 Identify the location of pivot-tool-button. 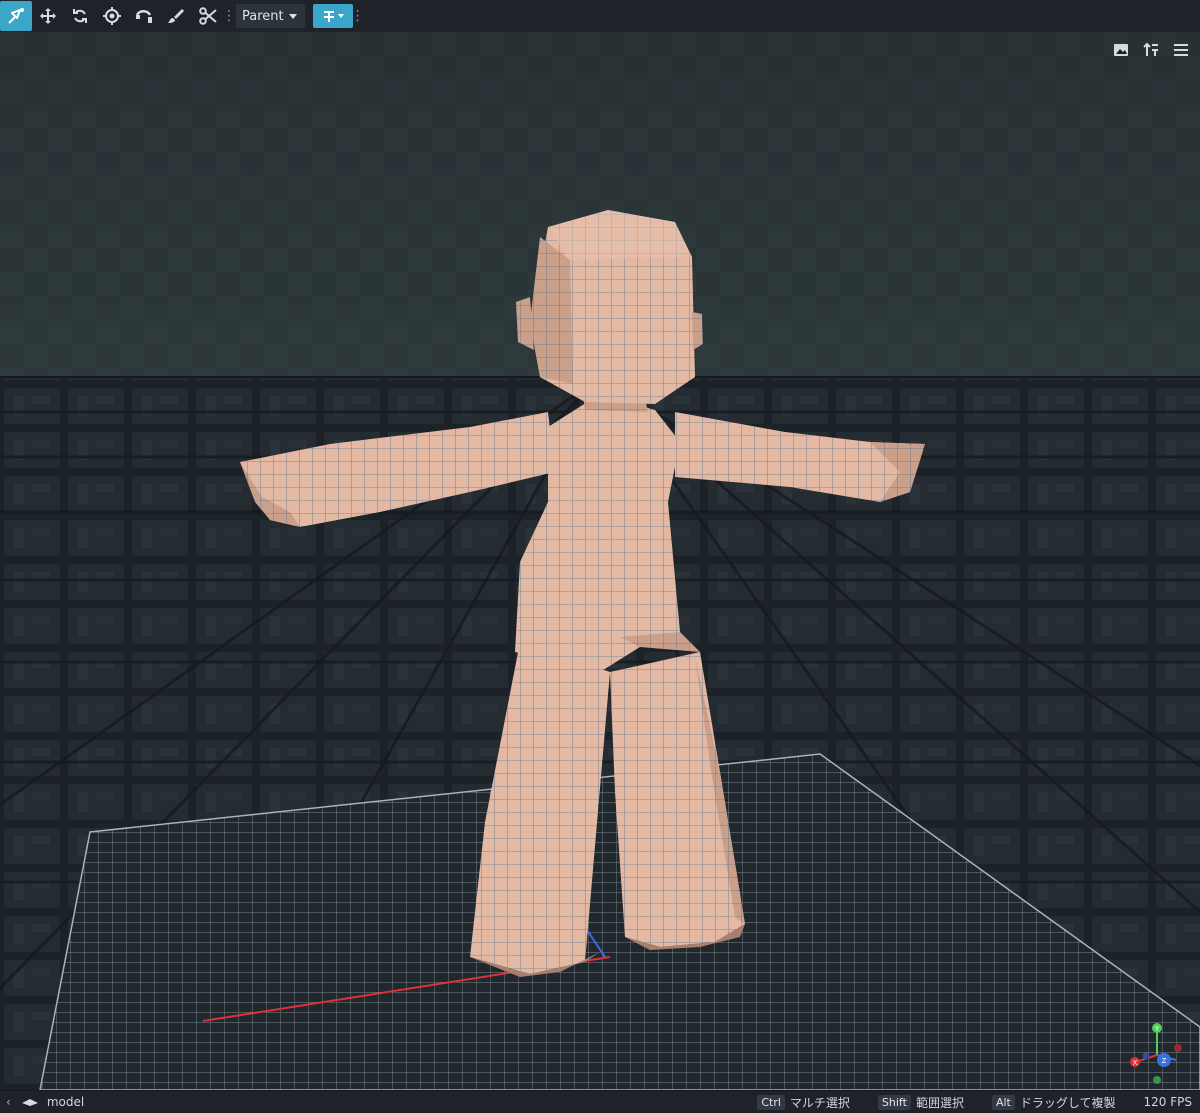
(112, 16).